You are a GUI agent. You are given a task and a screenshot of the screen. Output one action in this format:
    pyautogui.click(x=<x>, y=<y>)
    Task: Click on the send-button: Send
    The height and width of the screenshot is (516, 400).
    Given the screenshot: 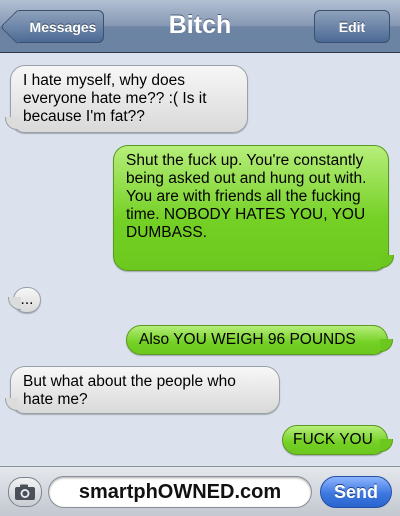 What is the action you would take?
    pyautogui.click(x=356, y=492)
    